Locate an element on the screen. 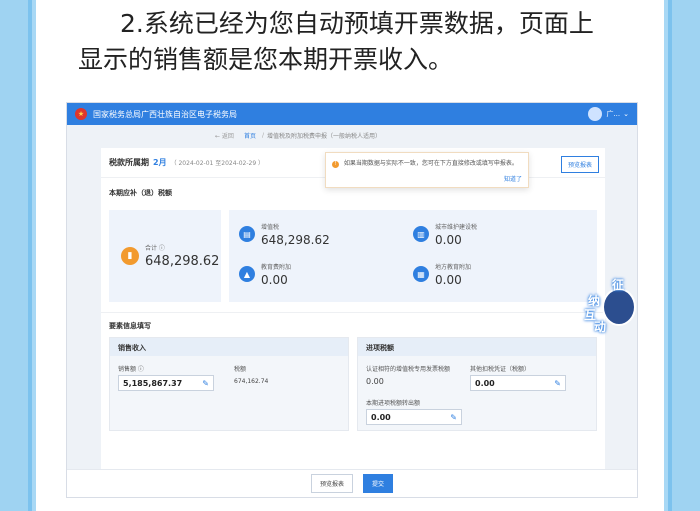 This screenshot has height=511, width=700. tax-item-vat: ▤ 增值税 648,298.62 is located at coordinates (326, 236).